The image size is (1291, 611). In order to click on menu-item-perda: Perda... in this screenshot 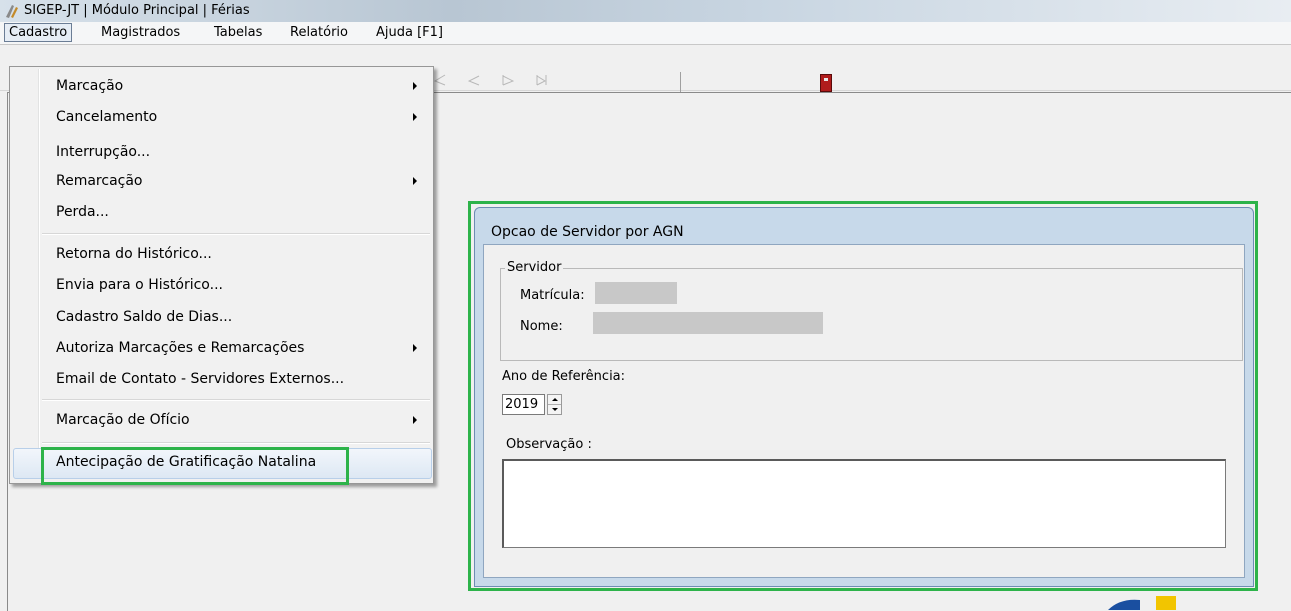, I will do `click(82, 212)`.